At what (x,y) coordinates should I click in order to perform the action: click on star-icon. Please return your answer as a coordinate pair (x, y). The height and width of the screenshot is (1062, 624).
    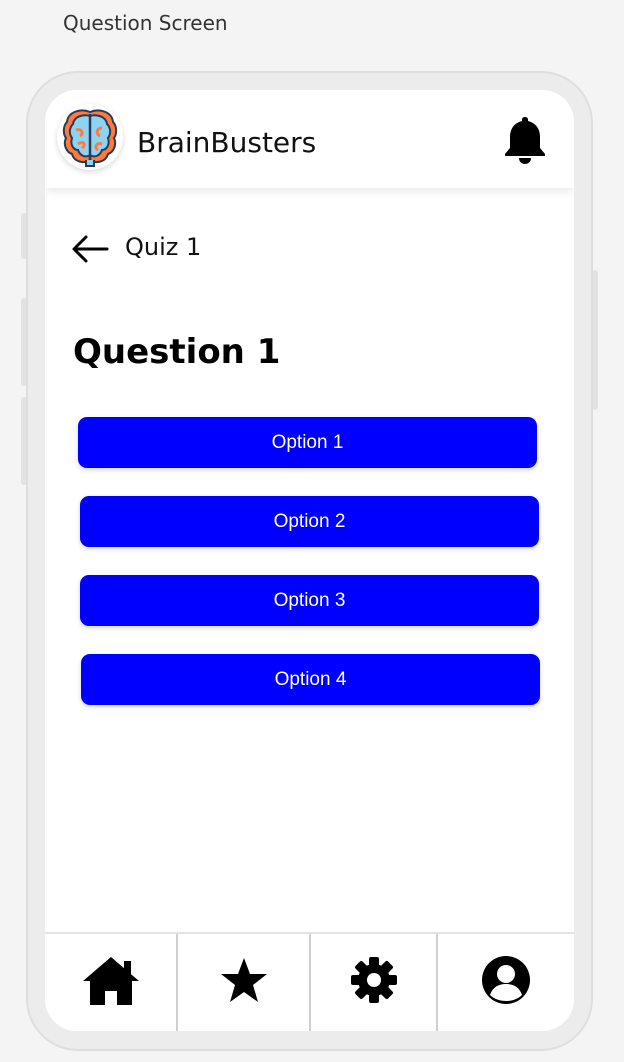
    Looking at the image, I should click on (244, 982).